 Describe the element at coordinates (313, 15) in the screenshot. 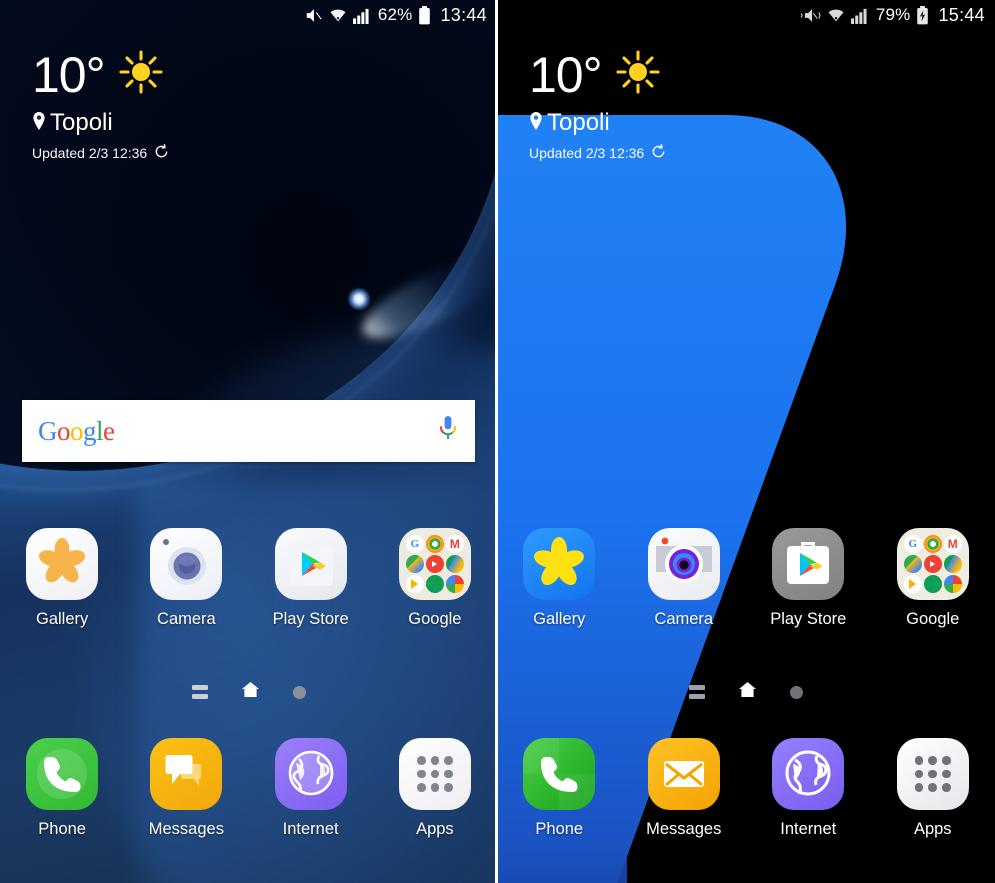

I see `mute-icon` at that location.